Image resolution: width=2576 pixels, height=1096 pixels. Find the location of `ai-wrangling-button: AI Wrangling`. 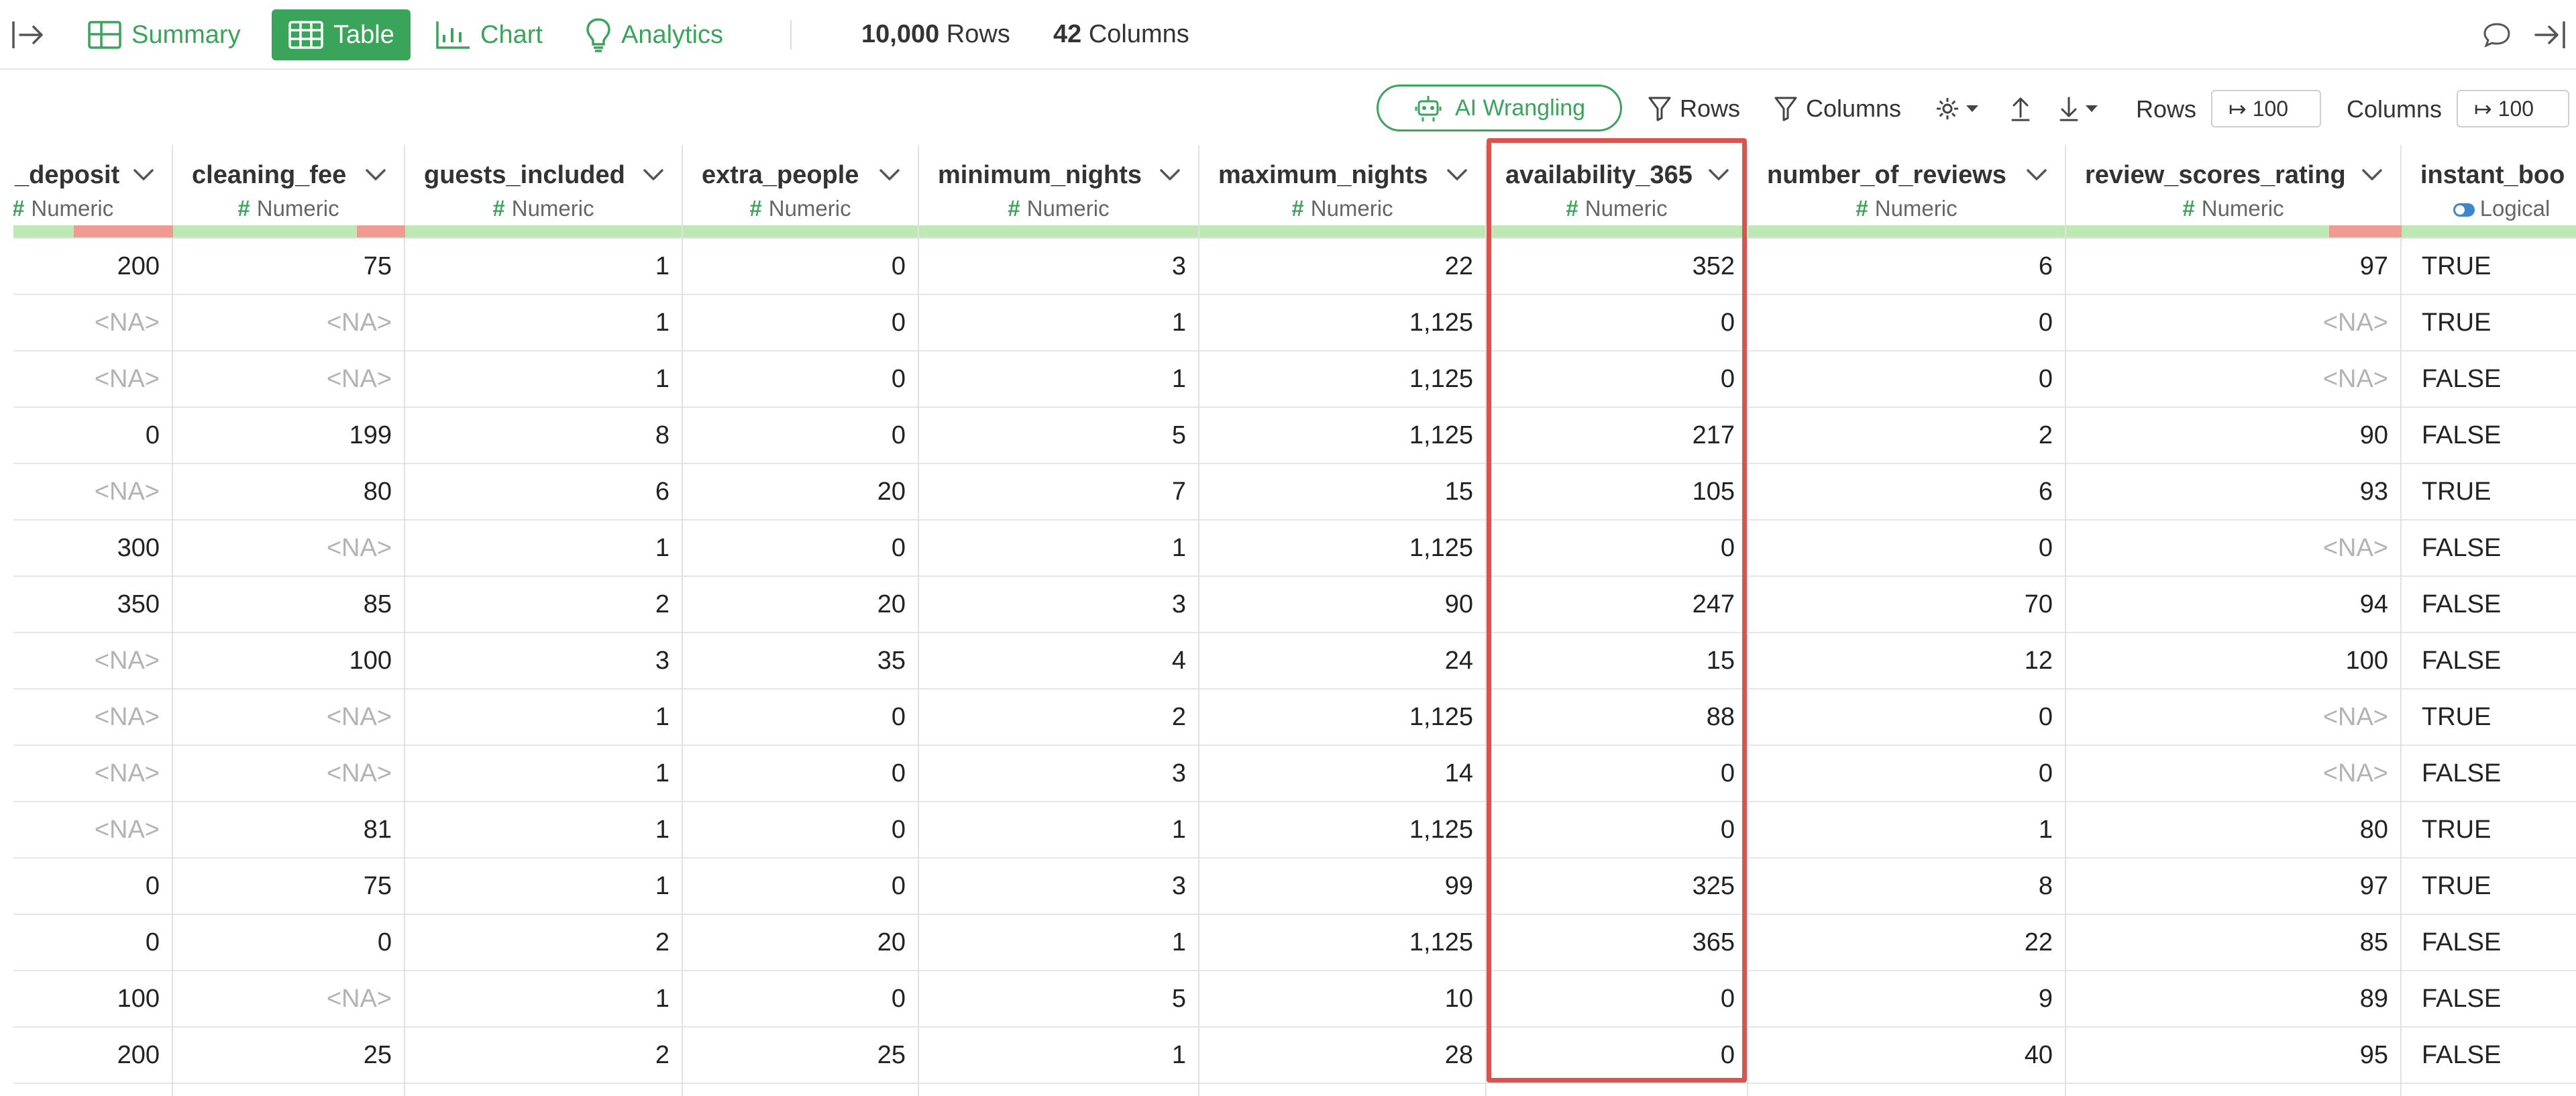

ai-wrangling-button: AI Wrangling is located at coordinates (1499, 108).